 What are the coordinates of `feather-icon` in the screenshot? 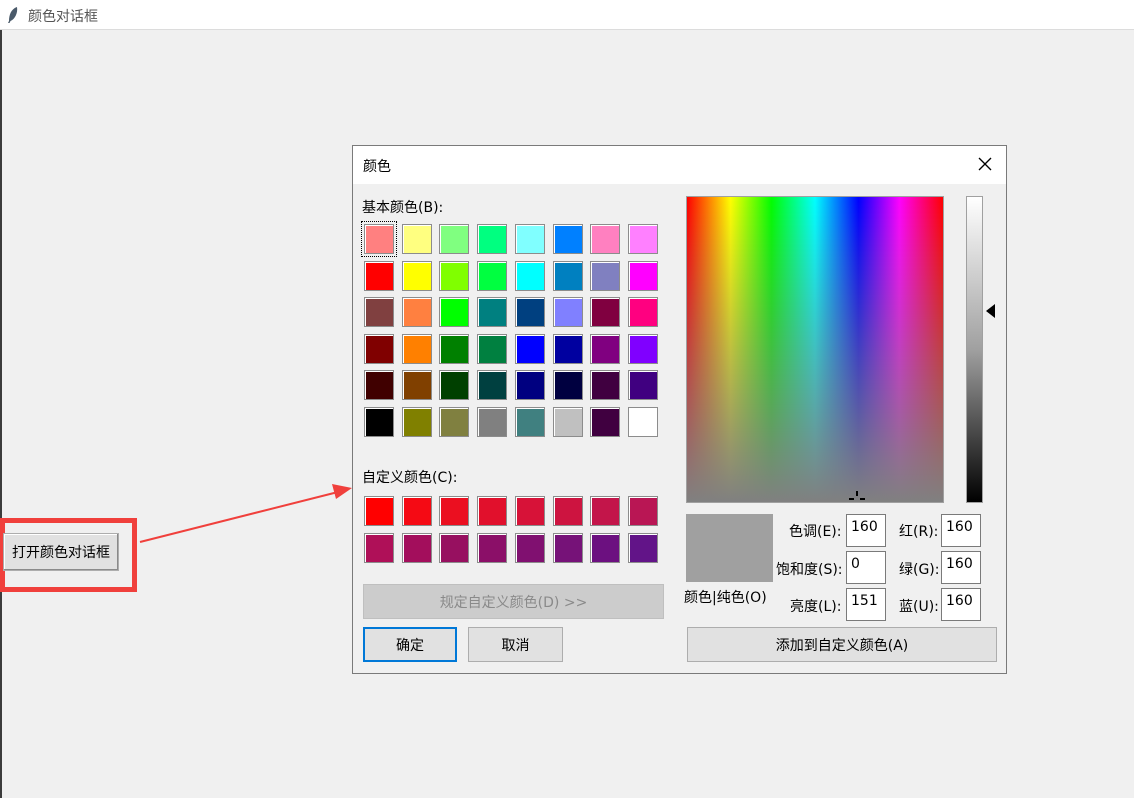 It's located at (13, 15).